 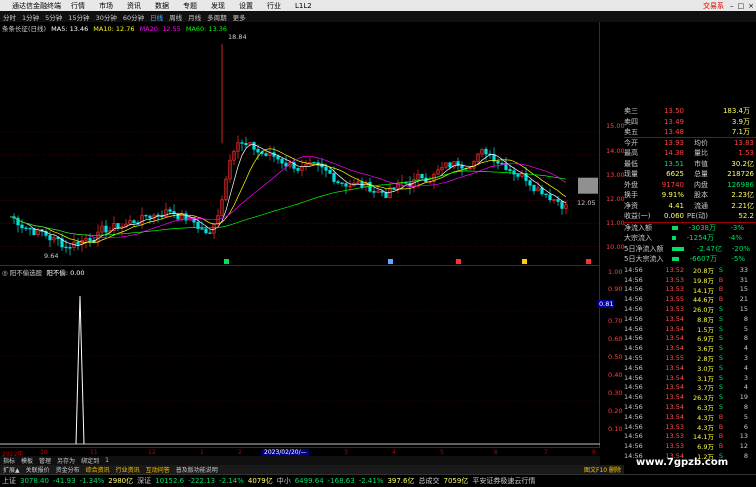 What do you see at coordinates (606, 304) in the screenshot?
I see `ind-tick-hl: 0.81` at bounding box center [606, 304].